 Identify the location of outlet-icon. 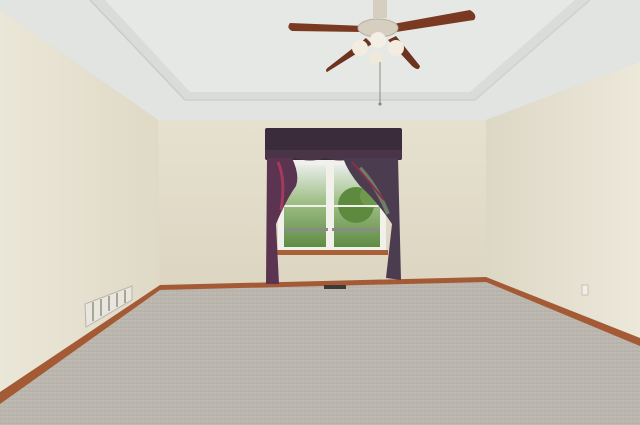
(585, 290).